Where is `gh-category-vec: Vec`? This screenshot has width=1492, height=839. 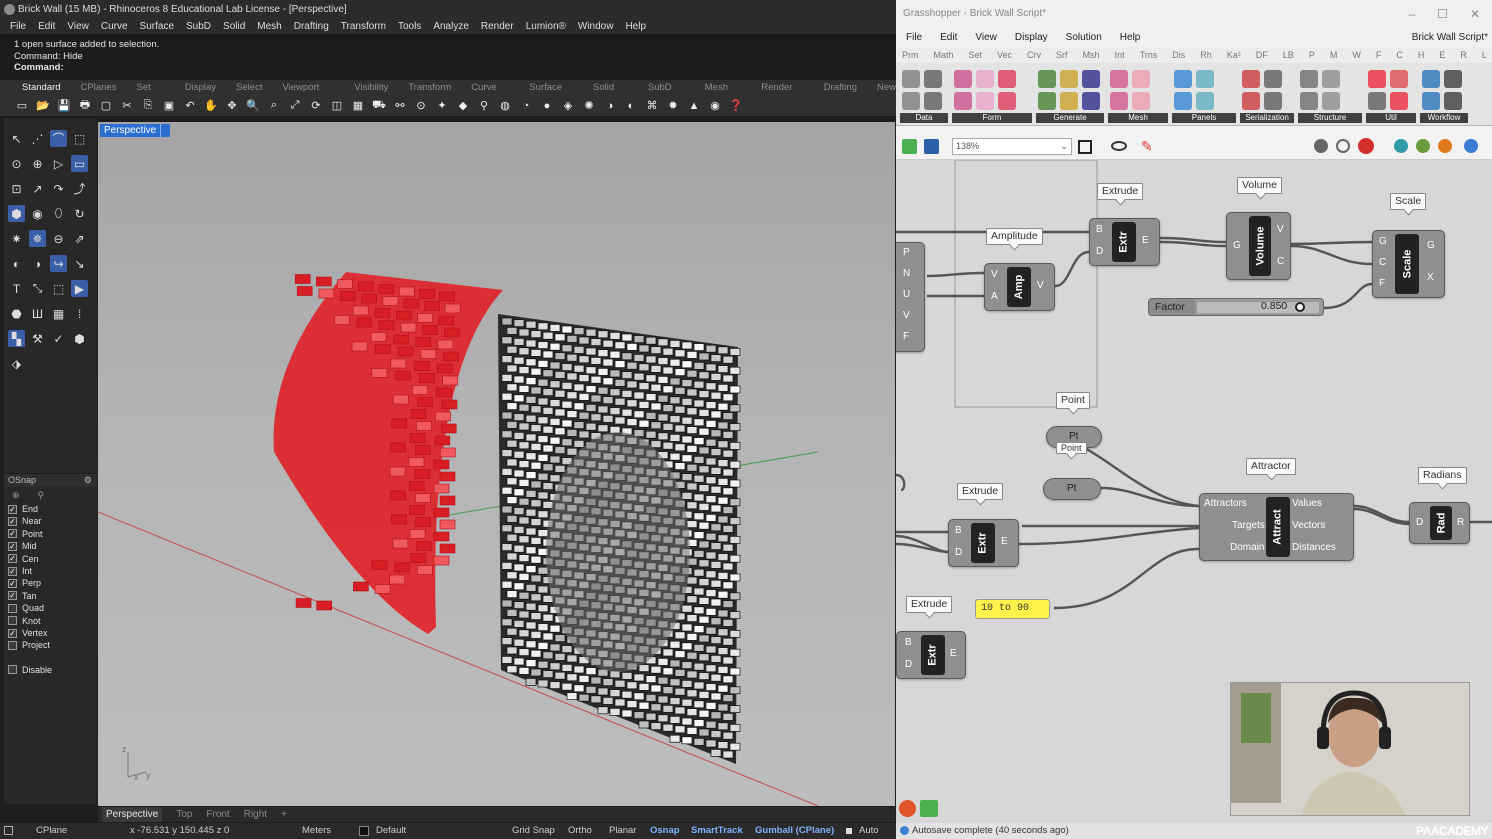 gh-category-vec: Vec is located at coordinates (1004, 55).